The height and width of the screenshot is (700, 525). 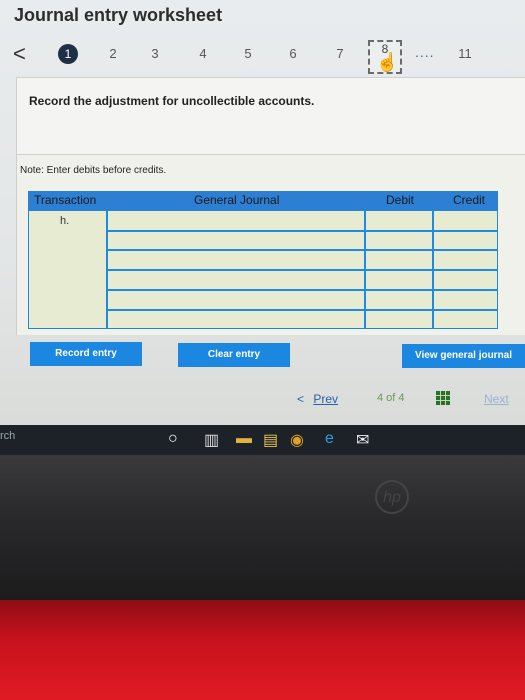 I want to click on table-header: Transaction General Journal Debit Credit, so click(x=263, y=200).